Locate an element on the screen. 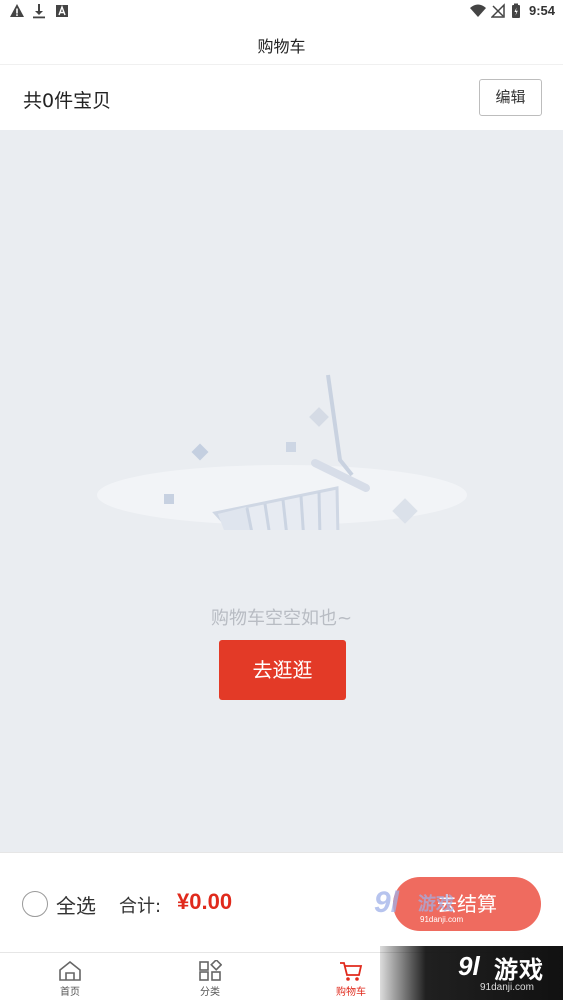 Image resolution: width=563 pixels, height=1000 pixels. tab-category-label: 分类 is located at coordinates (210, 992).